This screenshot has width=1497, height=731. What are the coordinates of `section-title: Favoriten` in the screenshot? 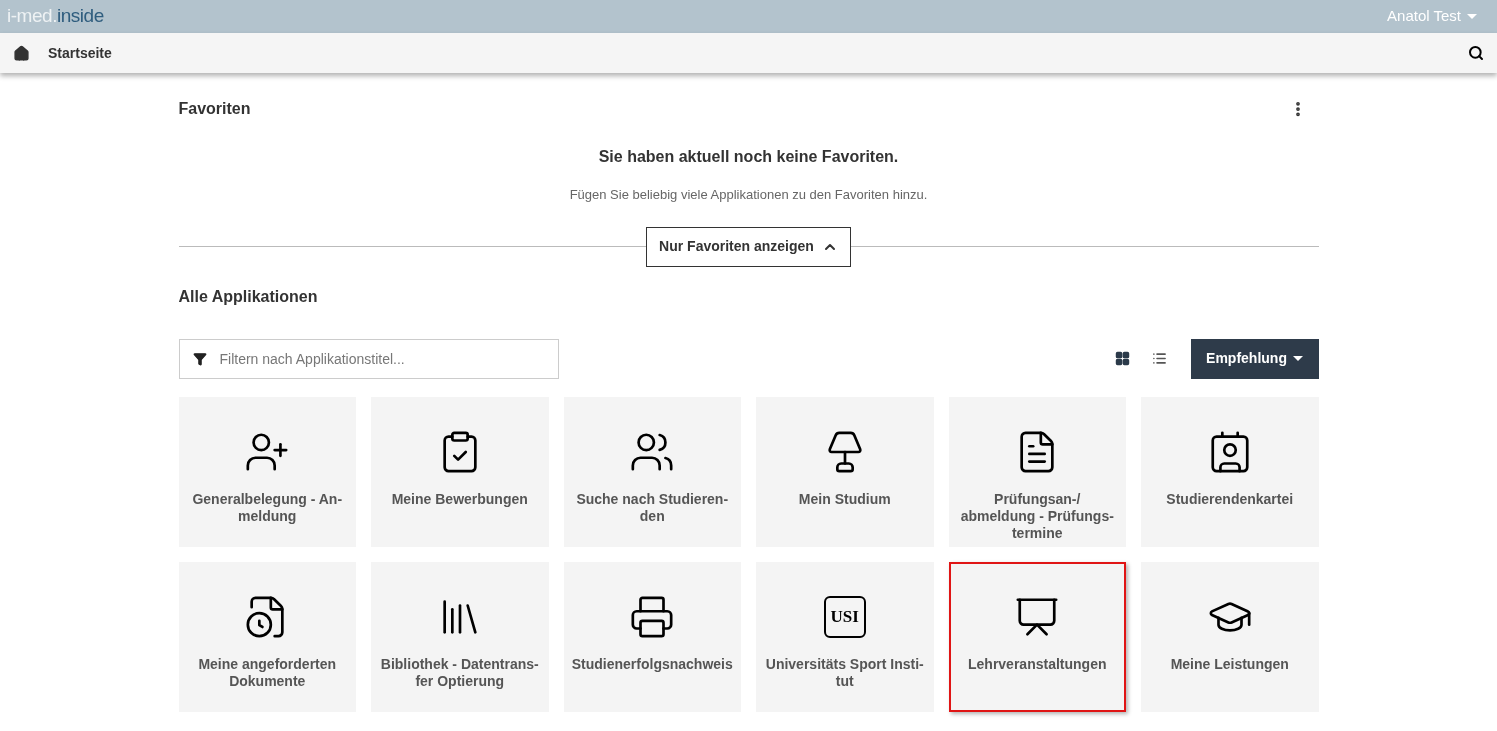 It's located at (214, 109).